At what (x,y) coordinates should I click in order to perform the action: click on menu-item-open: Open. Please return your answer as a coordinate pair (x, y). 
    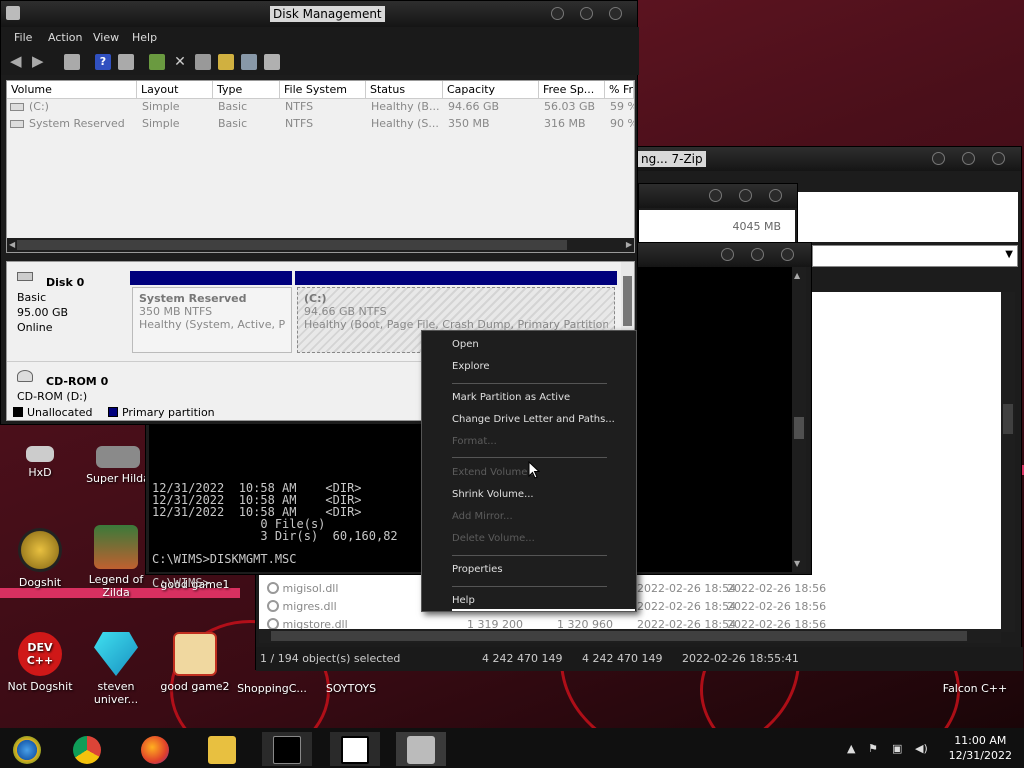
    Looking at the image, I should click on (465, 344).